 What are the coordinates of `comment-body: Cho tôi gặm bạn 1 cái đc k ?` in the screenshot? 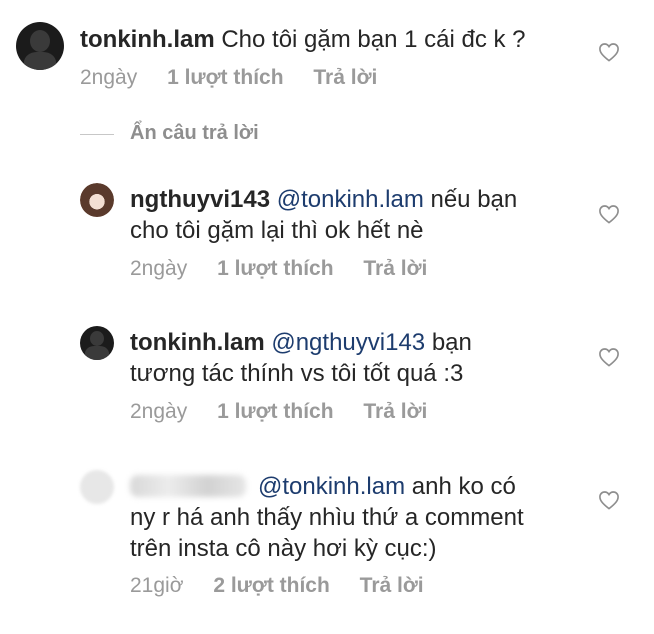 It's located at (373, 39).